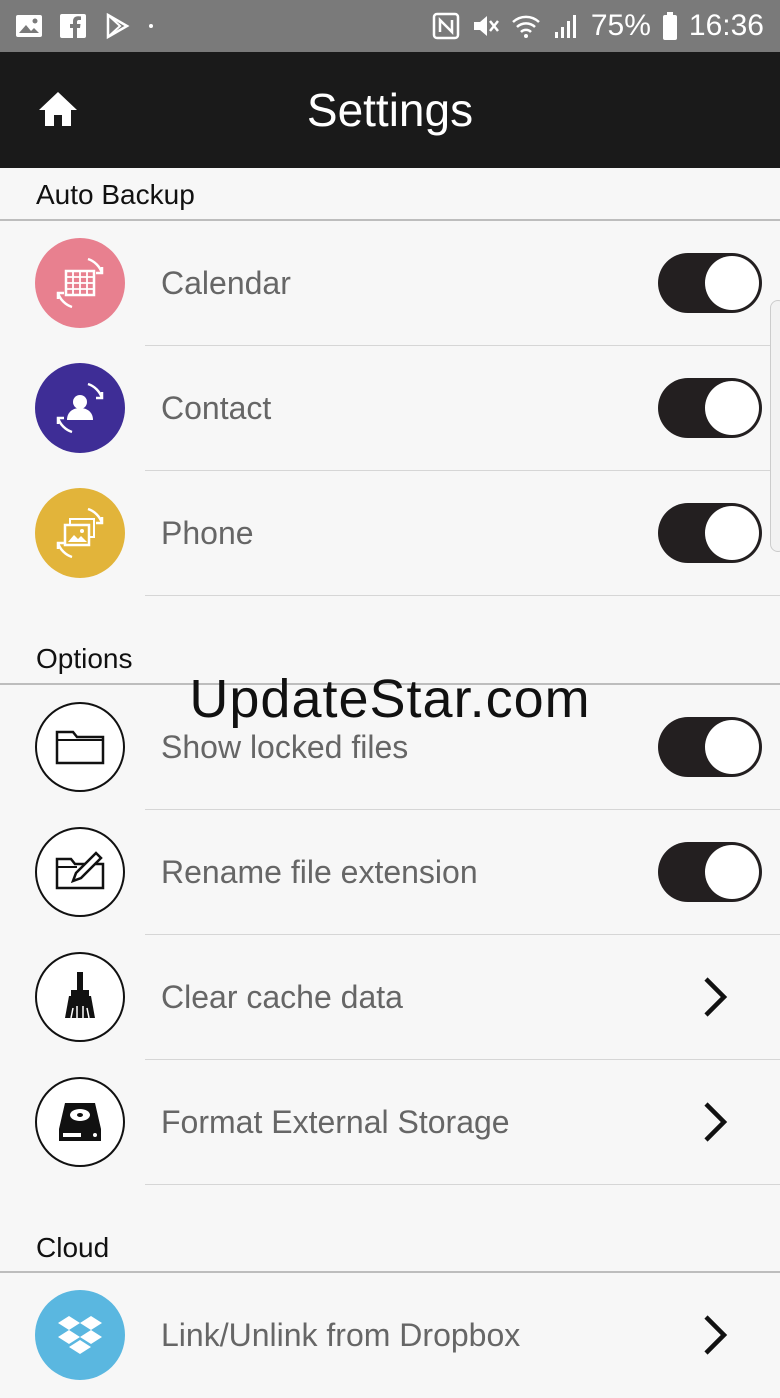 The height and width of the screenshot is (1398, 780). What do you see at coordinates (216, 408) in the screenshot?
I see `row-label: Contact` at bounding box center [216, 408].